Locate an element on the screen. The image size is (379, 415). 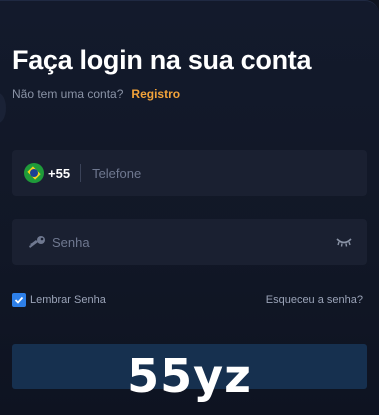
phone-field: +55 is located at coordinates (189, 173).